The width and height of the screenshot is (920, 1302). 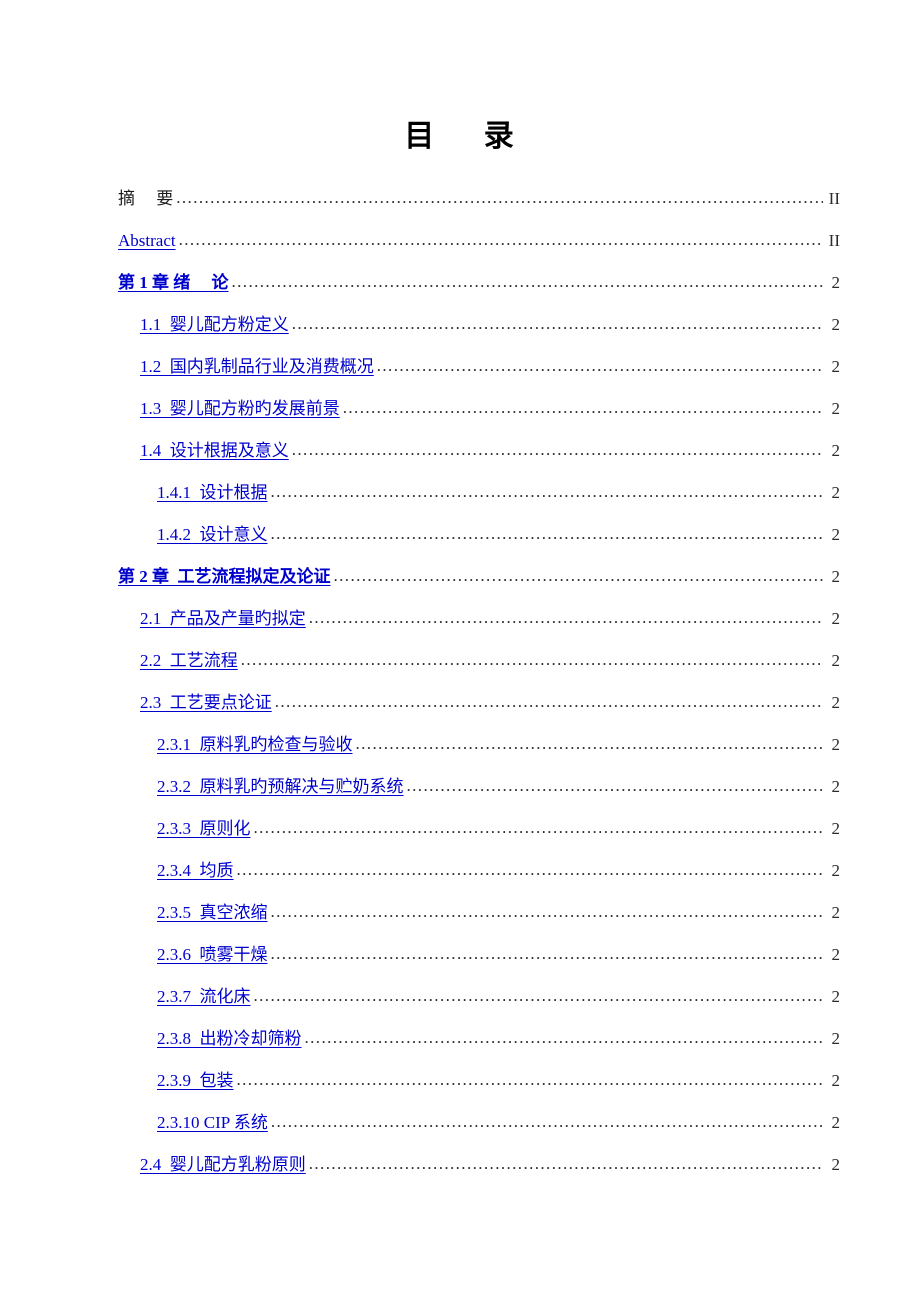 I want to click on toc-entry: 第 1 章 绪 论 2, so click(x=479, y=283).